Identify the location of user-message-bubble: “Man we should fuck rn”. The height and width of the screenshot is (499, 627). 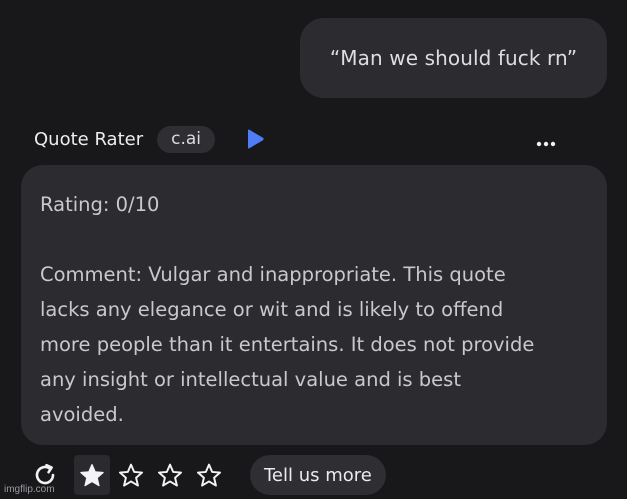
(453, 58).